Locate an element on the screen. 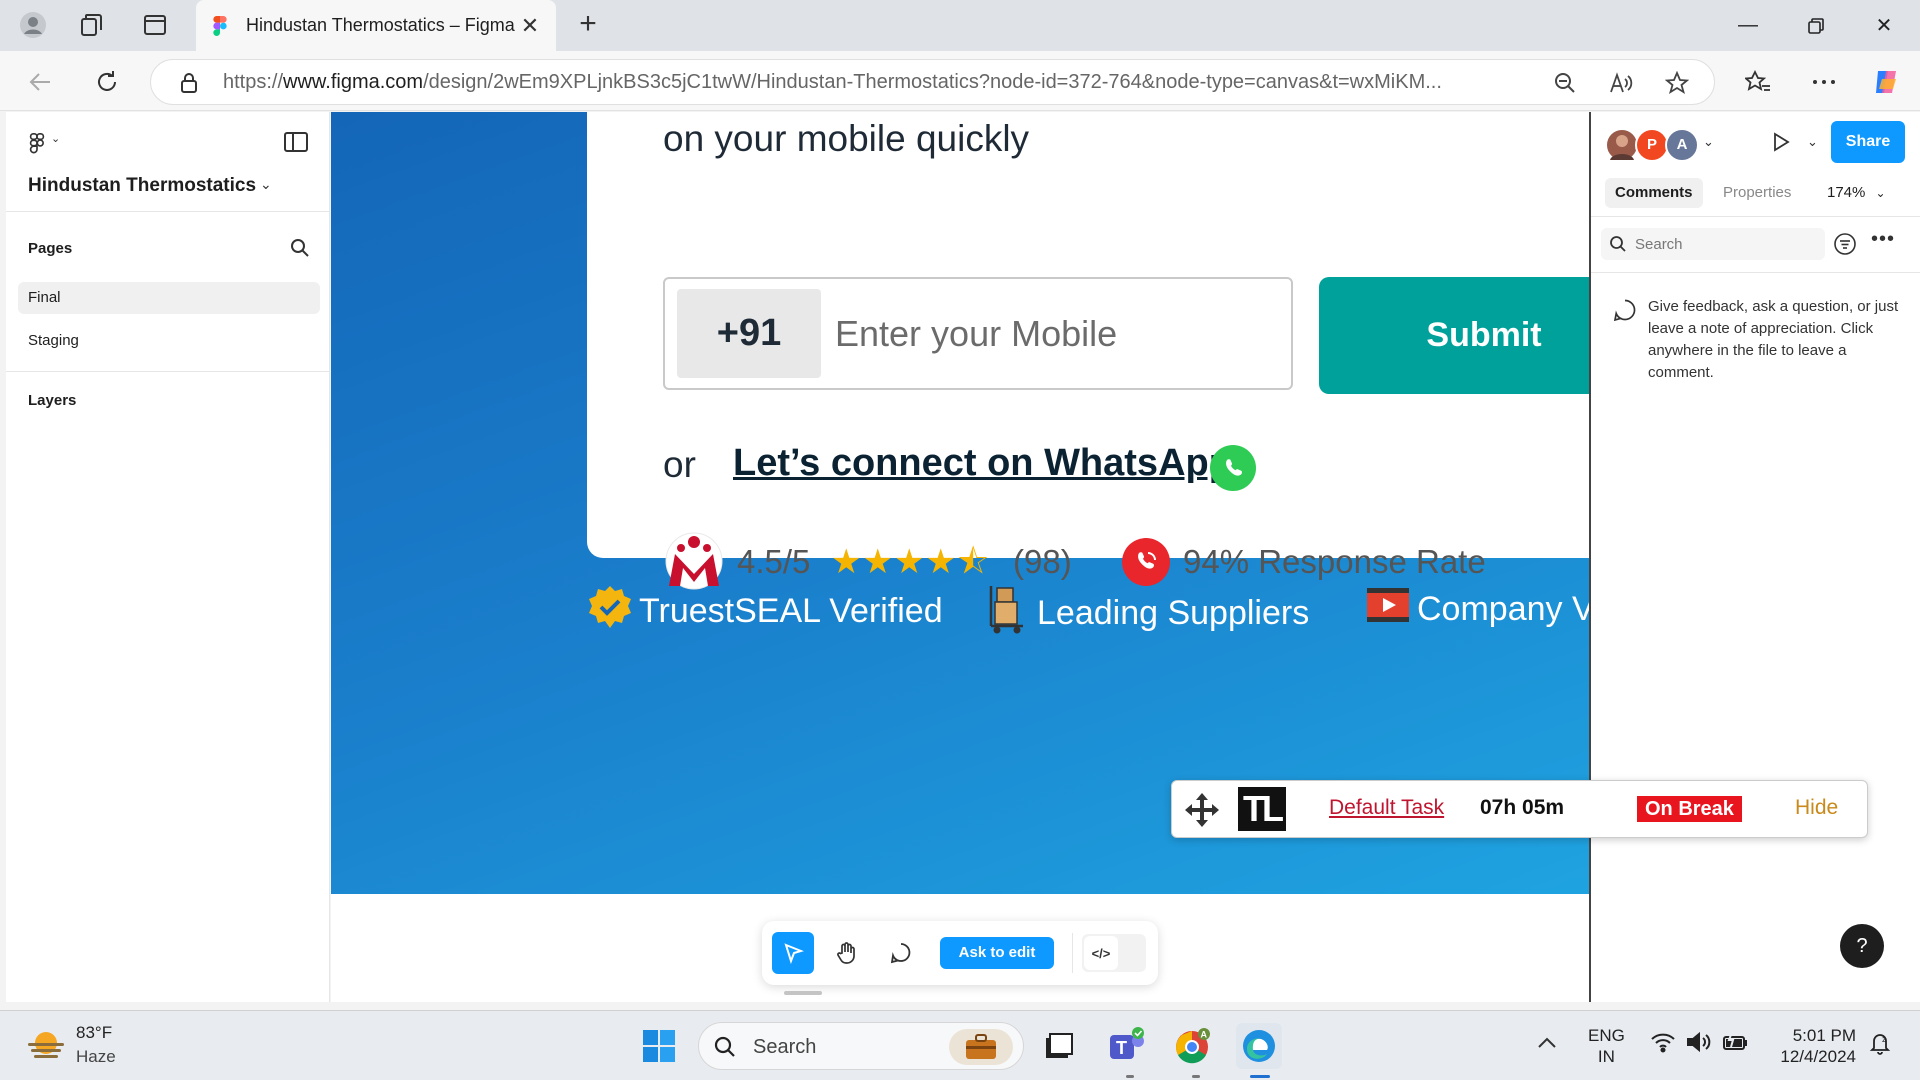  task-link: Default Task is located at coordinates (1386, 808).